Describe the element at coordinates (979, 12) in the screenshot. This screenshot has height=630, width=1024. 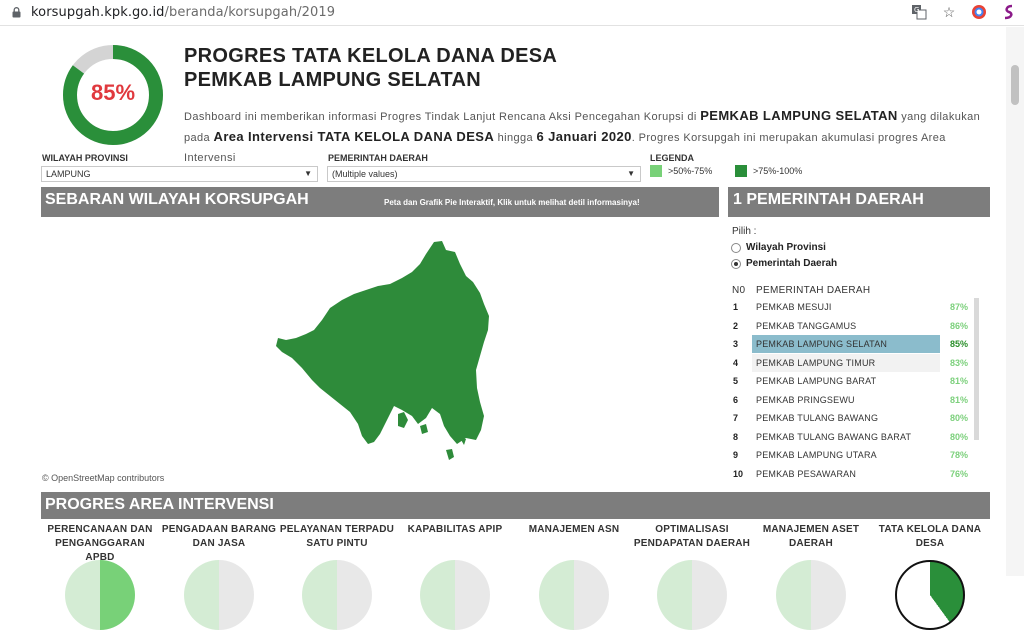
I see `extension-icon` at that location.